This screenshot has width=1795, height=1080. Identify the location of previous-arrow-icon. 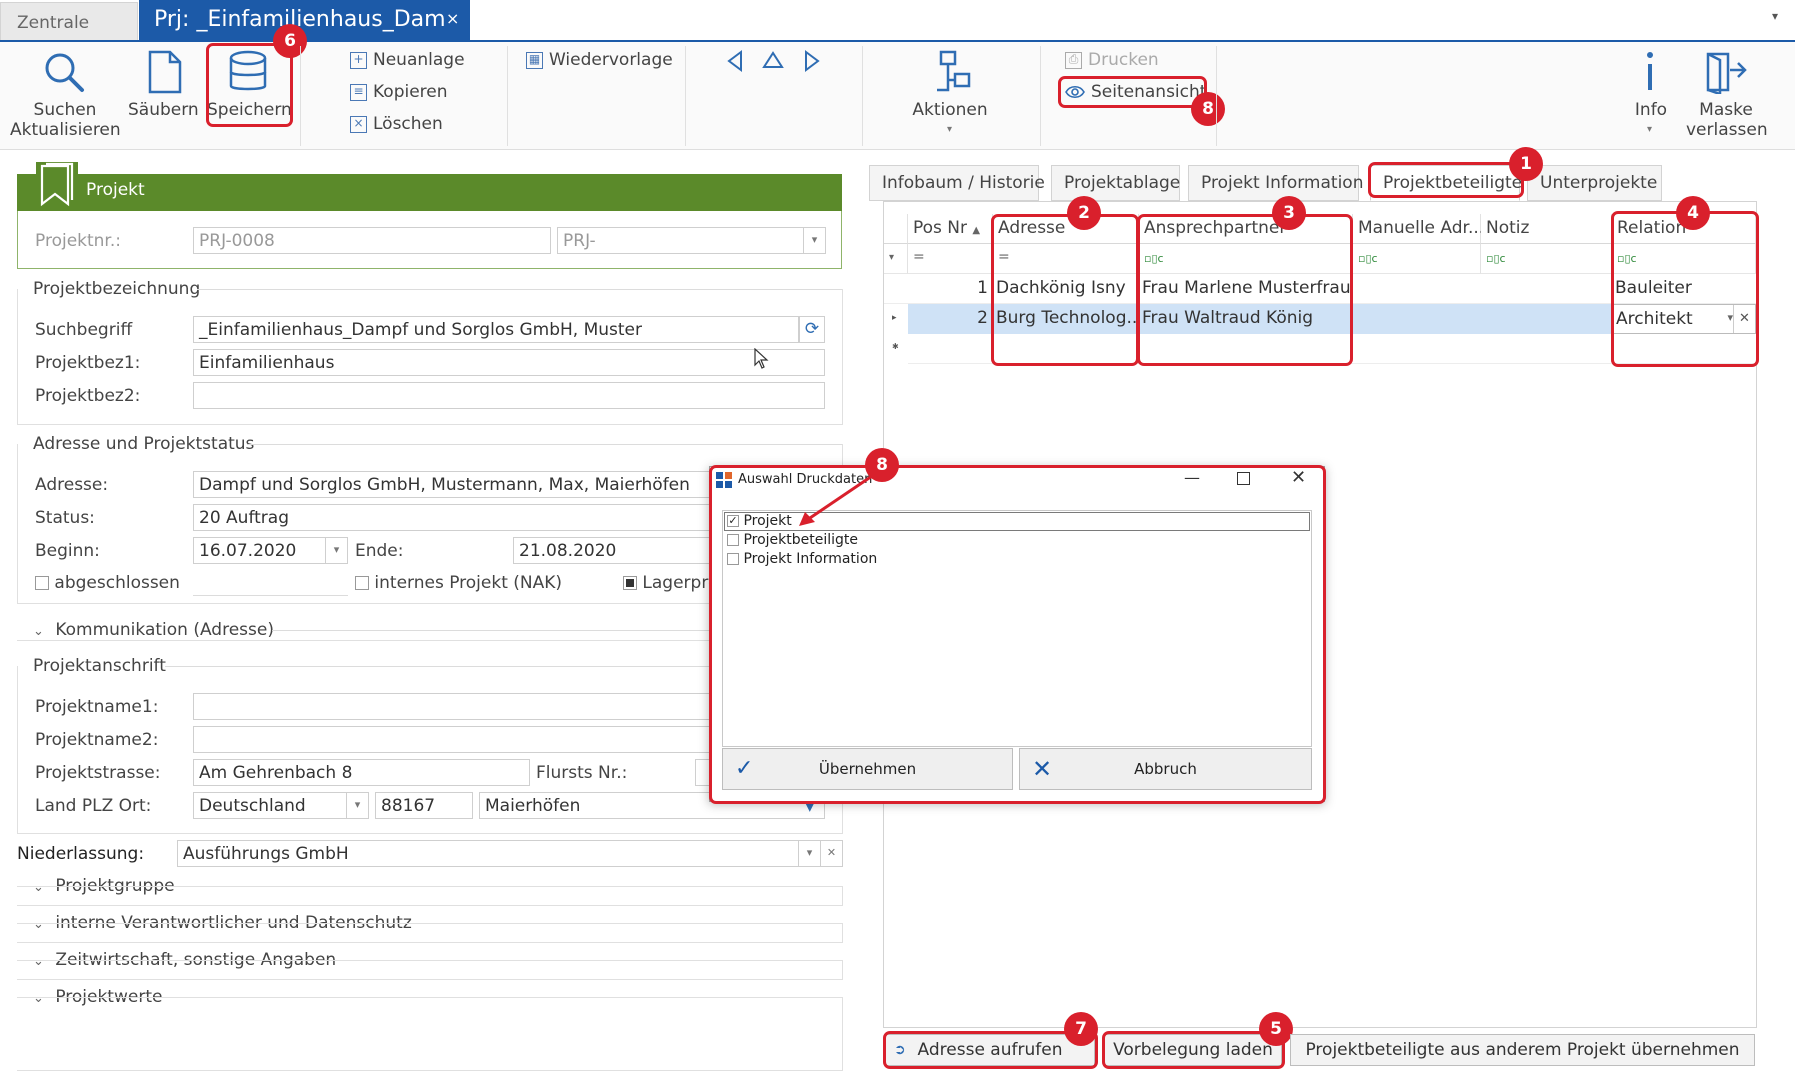
(735, 61).